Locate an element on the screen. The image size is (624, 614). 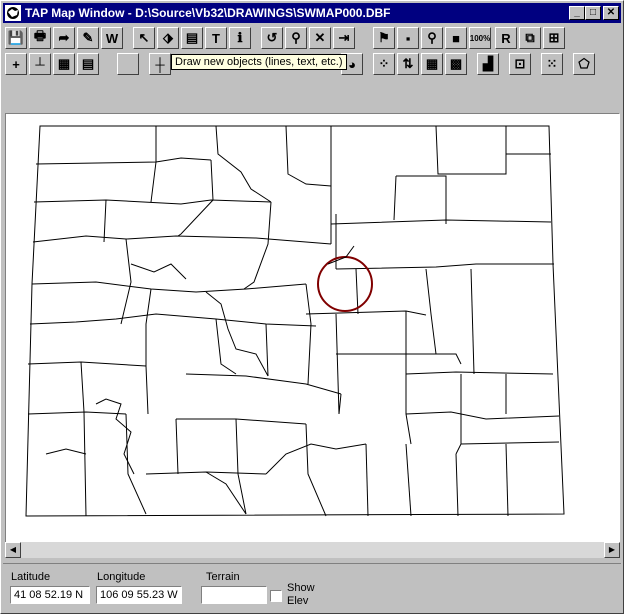
network-button: ⊡ is located at coordinates (520, 64).